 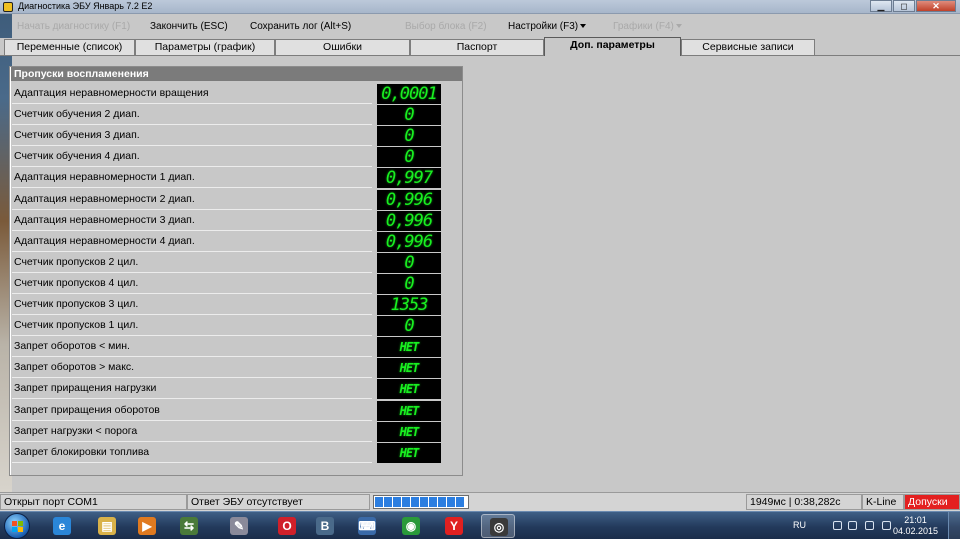 I want to click on parameter-label: Счетчик пропусков 1 цил., so click(x=76, y=325).